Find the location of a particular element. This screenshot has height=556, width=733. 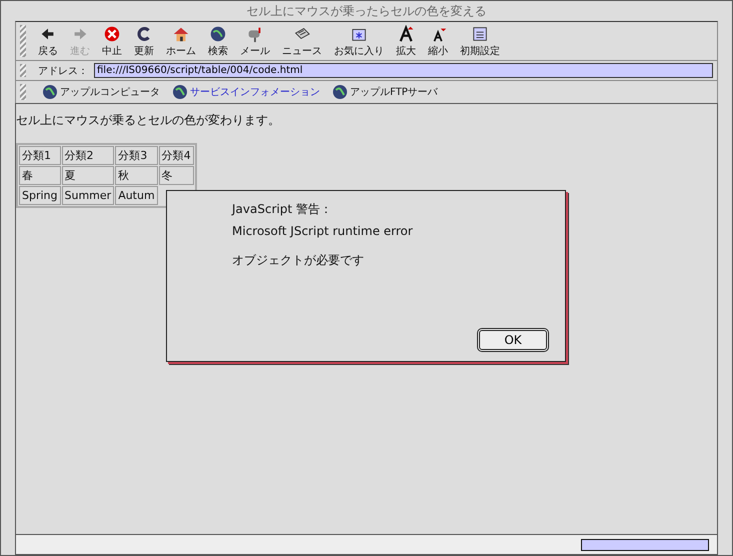

table-cell: 分類2 is located at coordinates (88, 155).